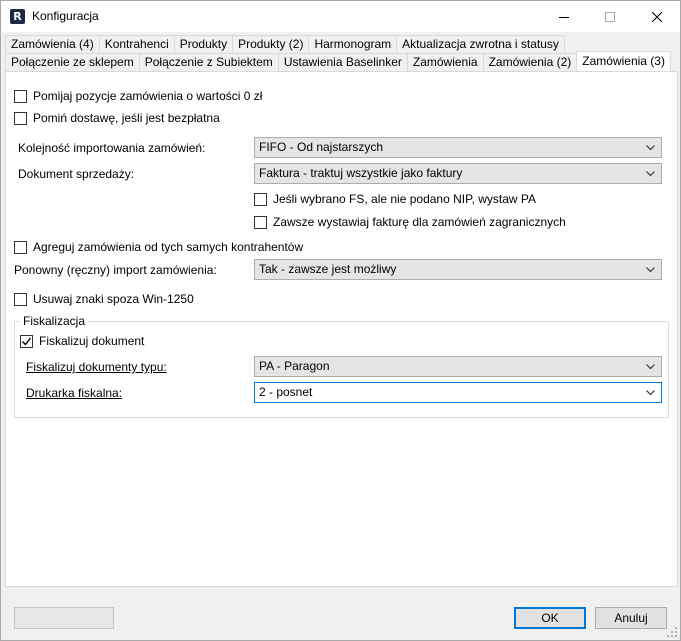 This screenshot has width=681, height=641. Describe the element at coordinates (480, 44) in the screenshot. I see `tab-aktualizacja: Aktualizacja zwrotna i statusy` at that location.